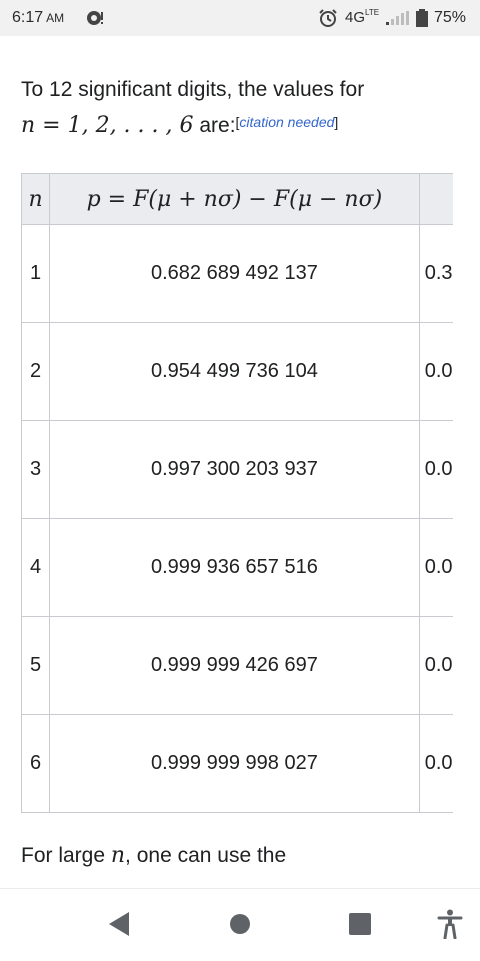 The height and width of the screenshot is (961, 480). What do you see at coordinates (328, 18) in the screenshot?
I see `alarm-icon` at bounding box center [328, 18].